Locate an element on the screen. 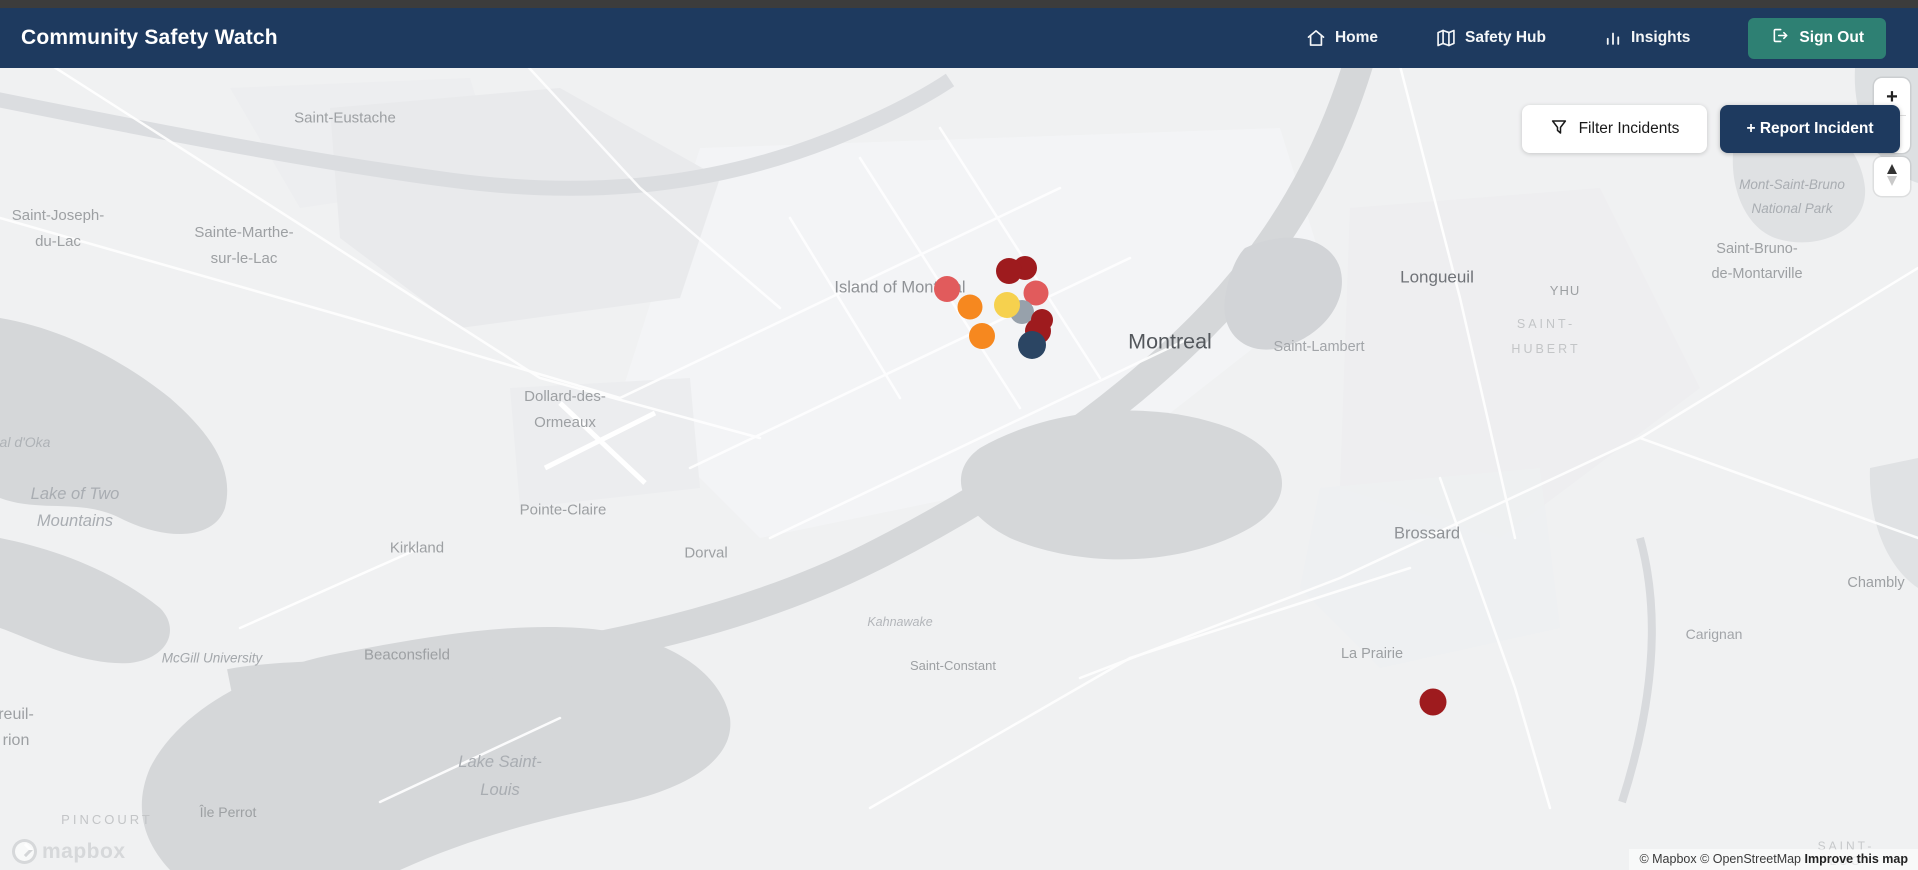 This screenshot has width=1918, height=870. nav-item-home: Home is located at coordinates (1342, 38).